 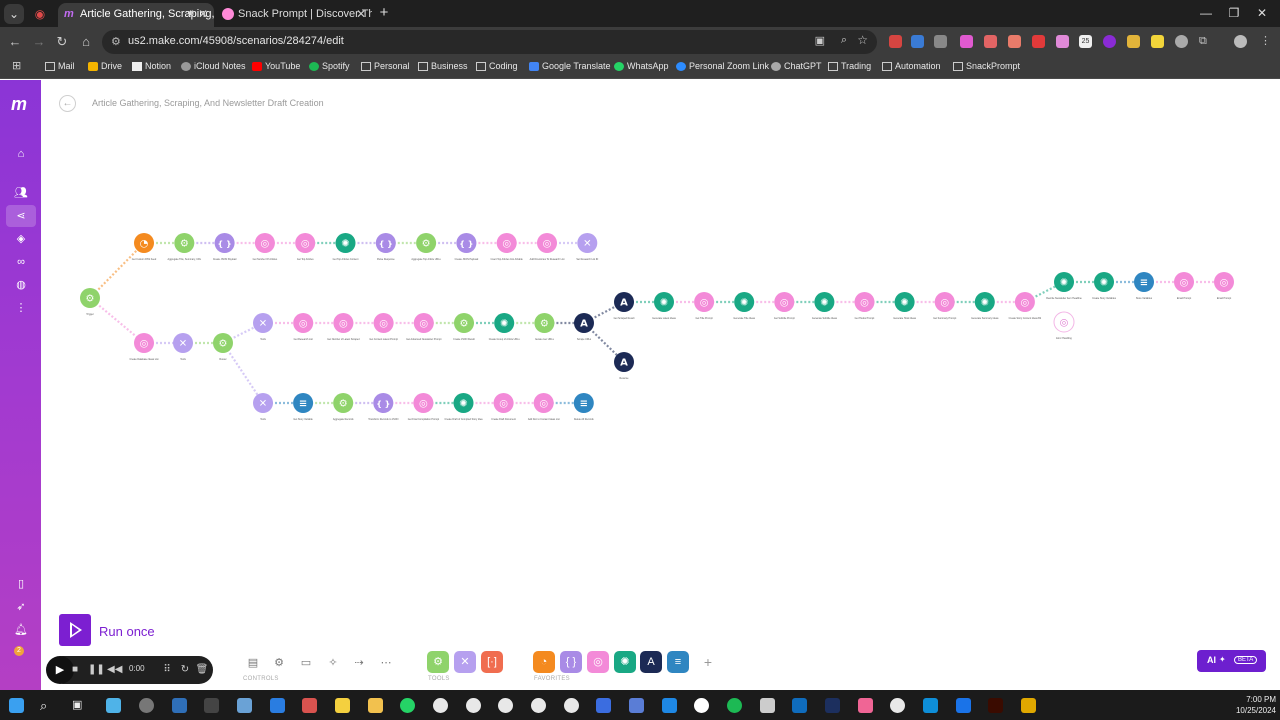 I want to click on json-icon: { }, so click(x=571, y=662).